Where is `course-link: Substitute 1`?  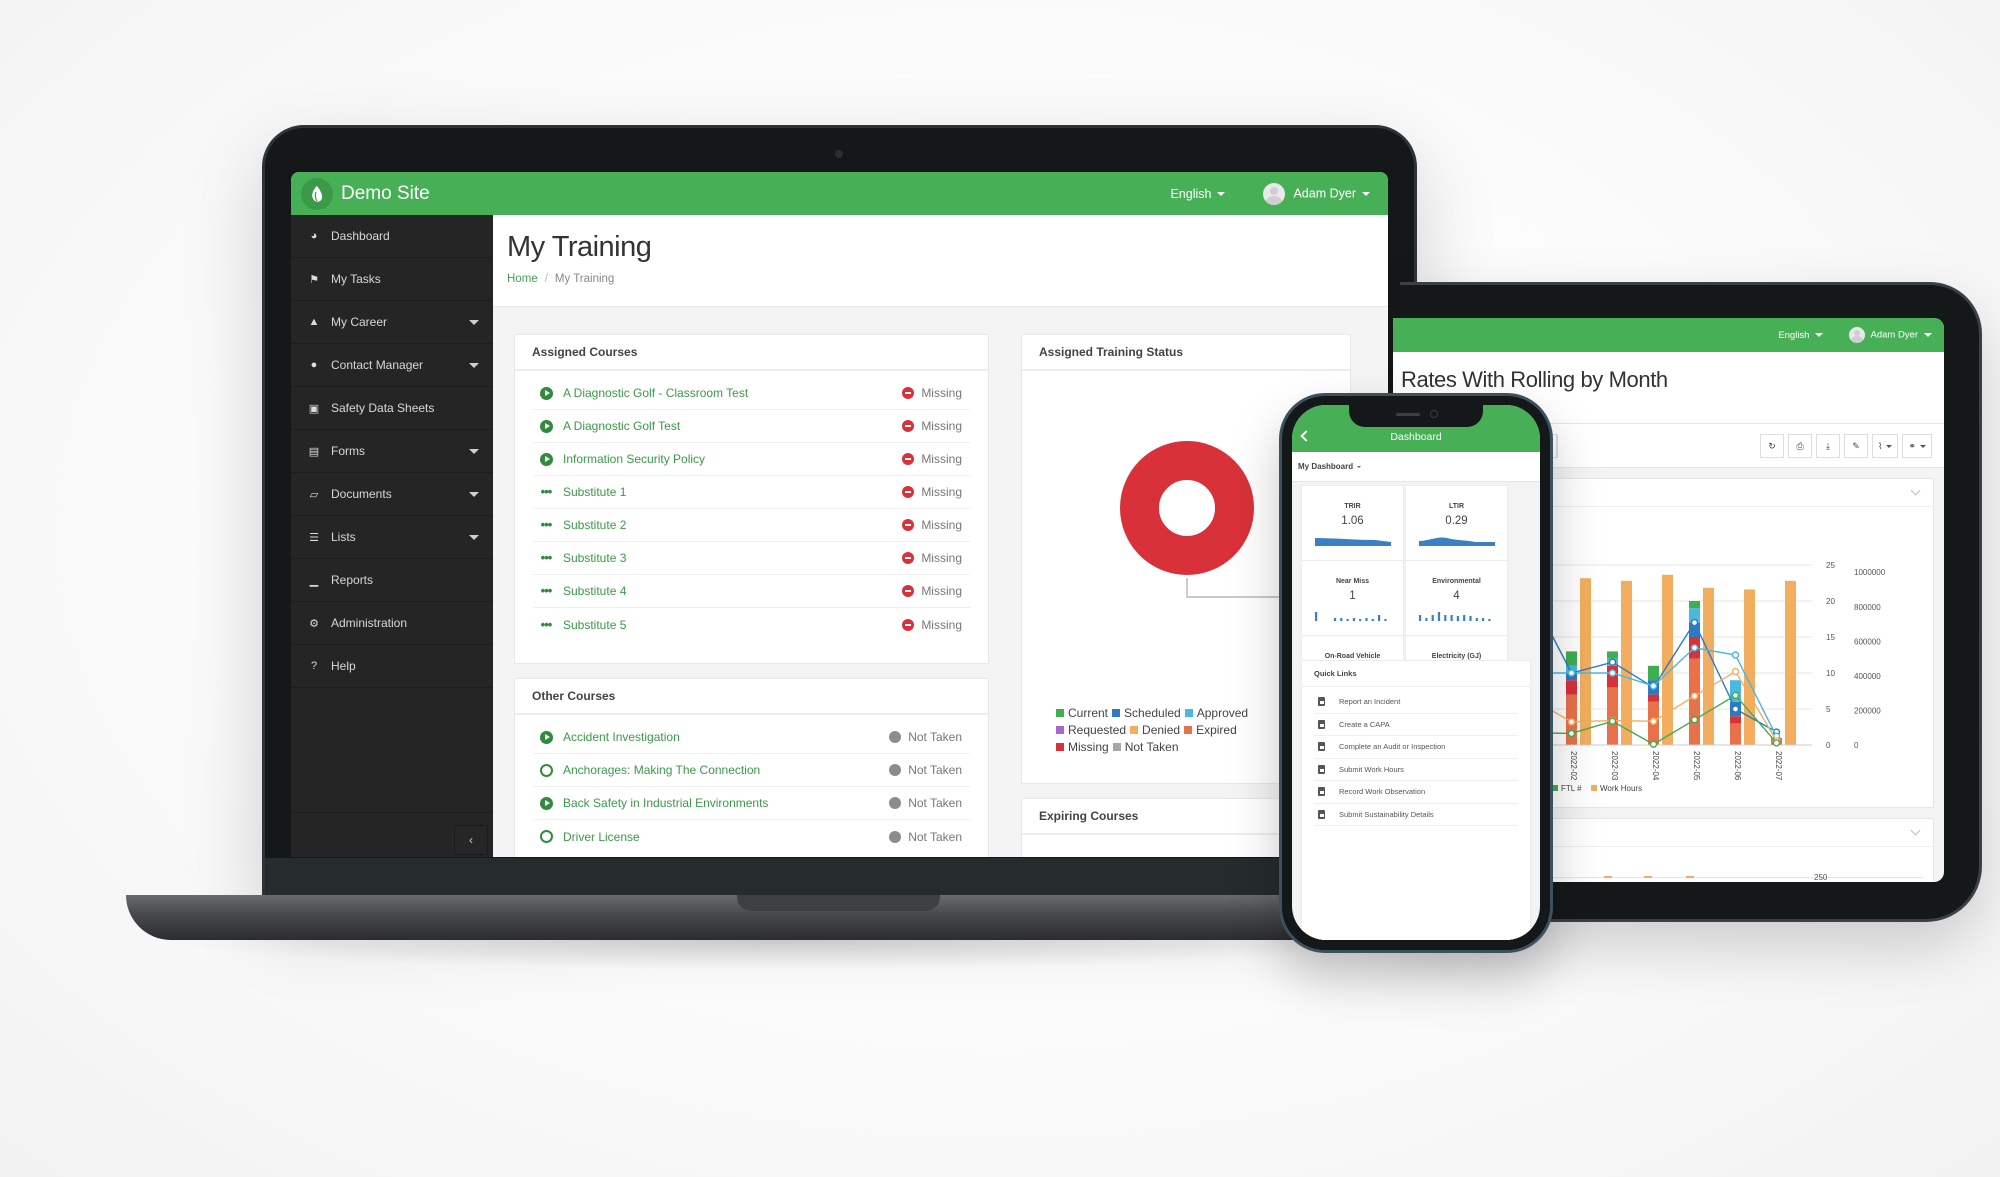 course-link: Substitute 1 is located at coordinates (732, 492).